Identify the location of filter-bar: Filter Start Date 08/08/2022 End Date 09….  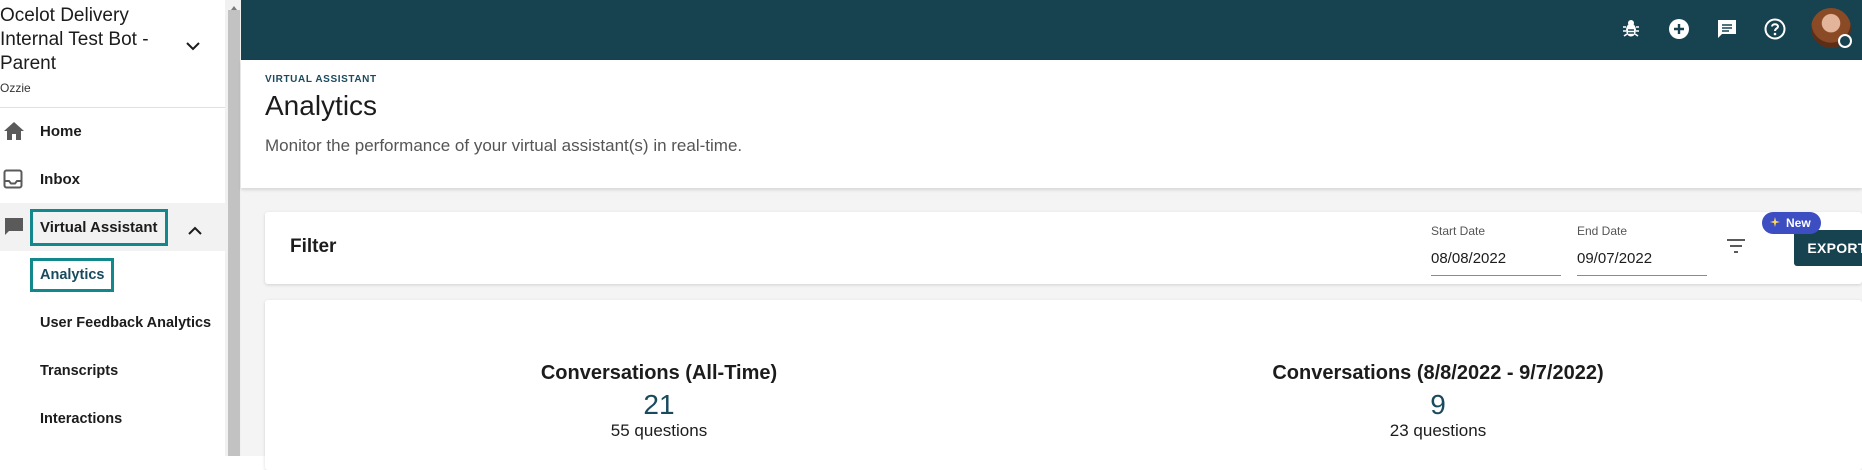
(1063, 248).